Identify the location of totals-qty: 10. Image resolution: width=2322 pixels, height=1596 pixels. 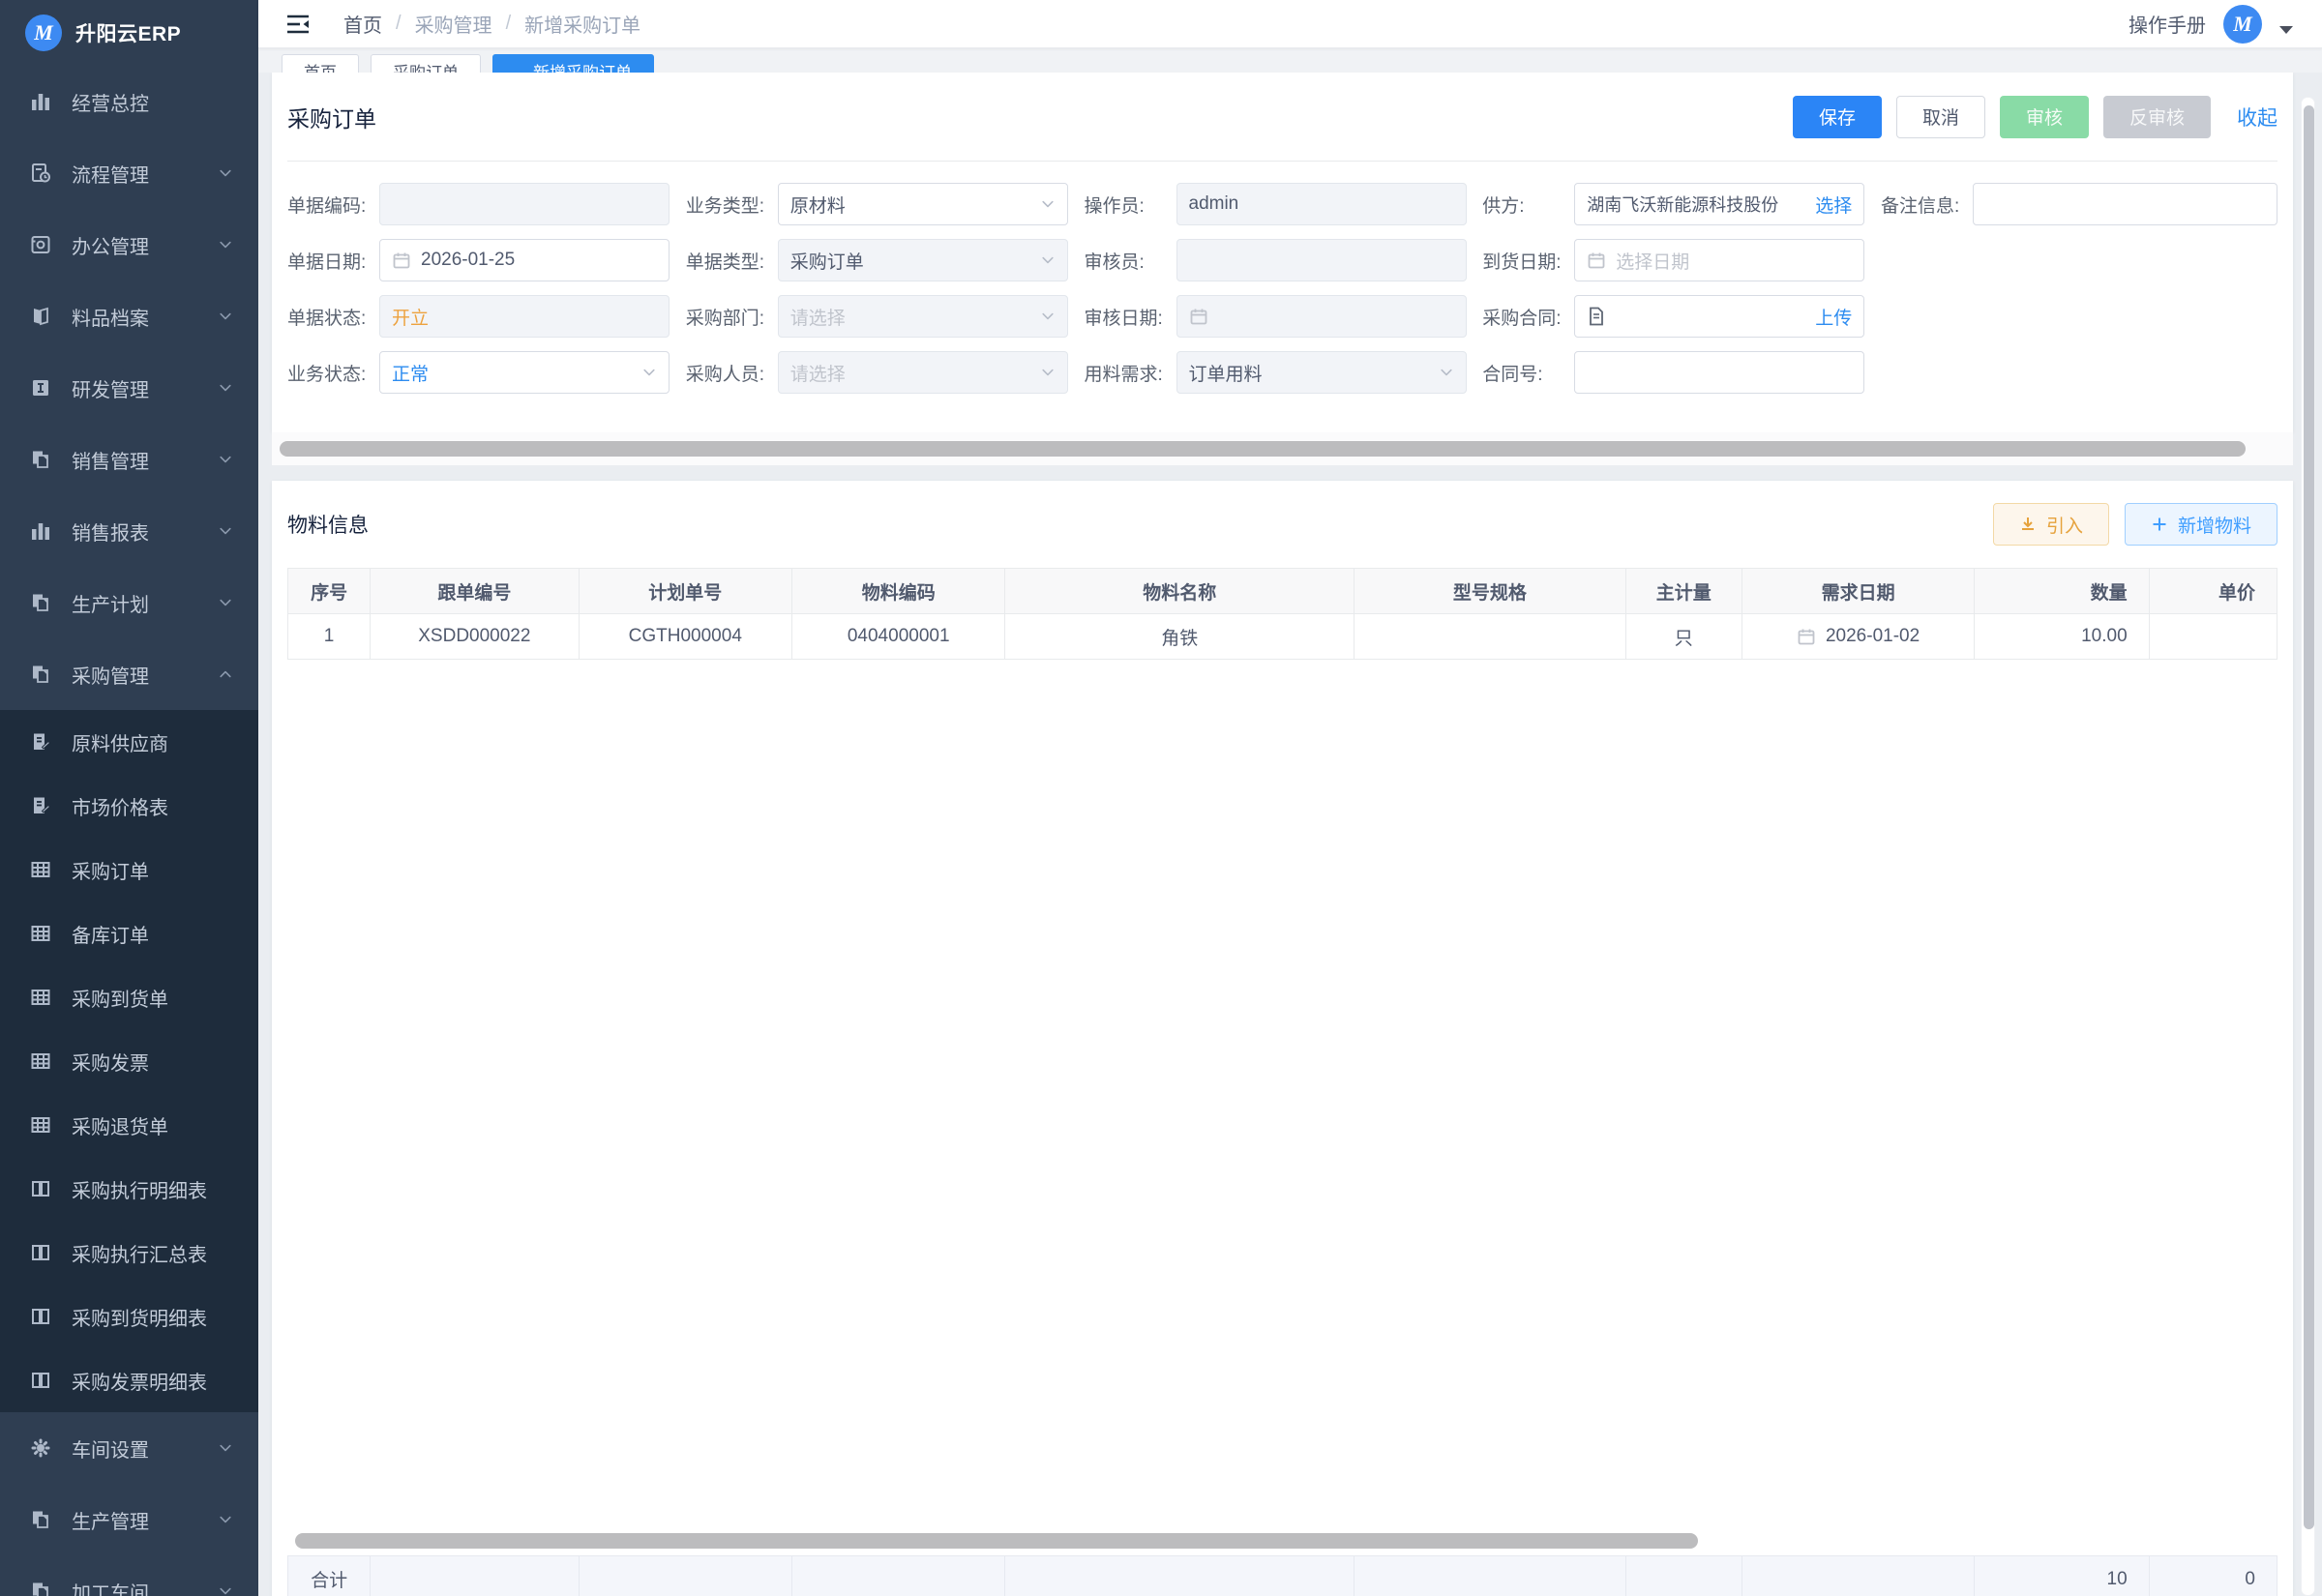
(2062, 1575).